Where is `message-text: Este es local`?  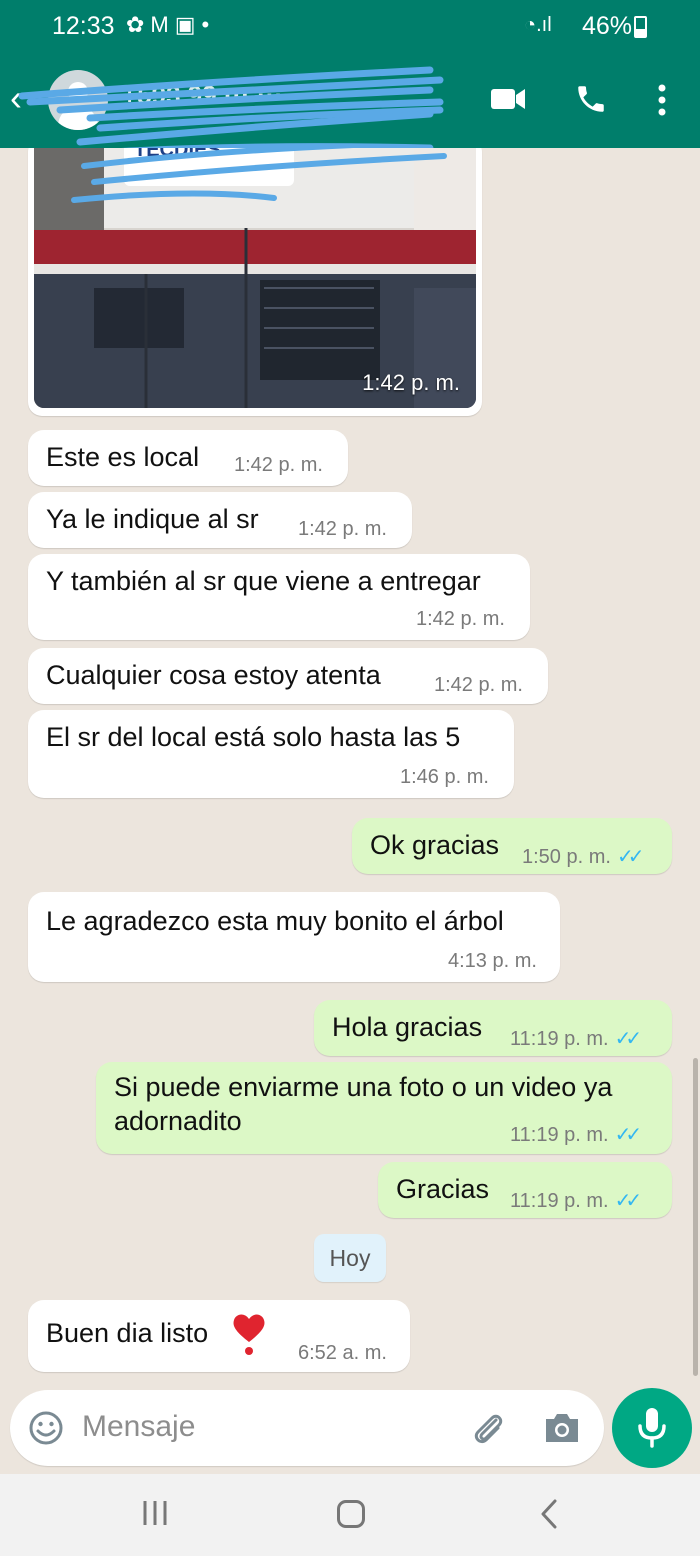 message-text: Este es local is located at coordinates (123, 457).